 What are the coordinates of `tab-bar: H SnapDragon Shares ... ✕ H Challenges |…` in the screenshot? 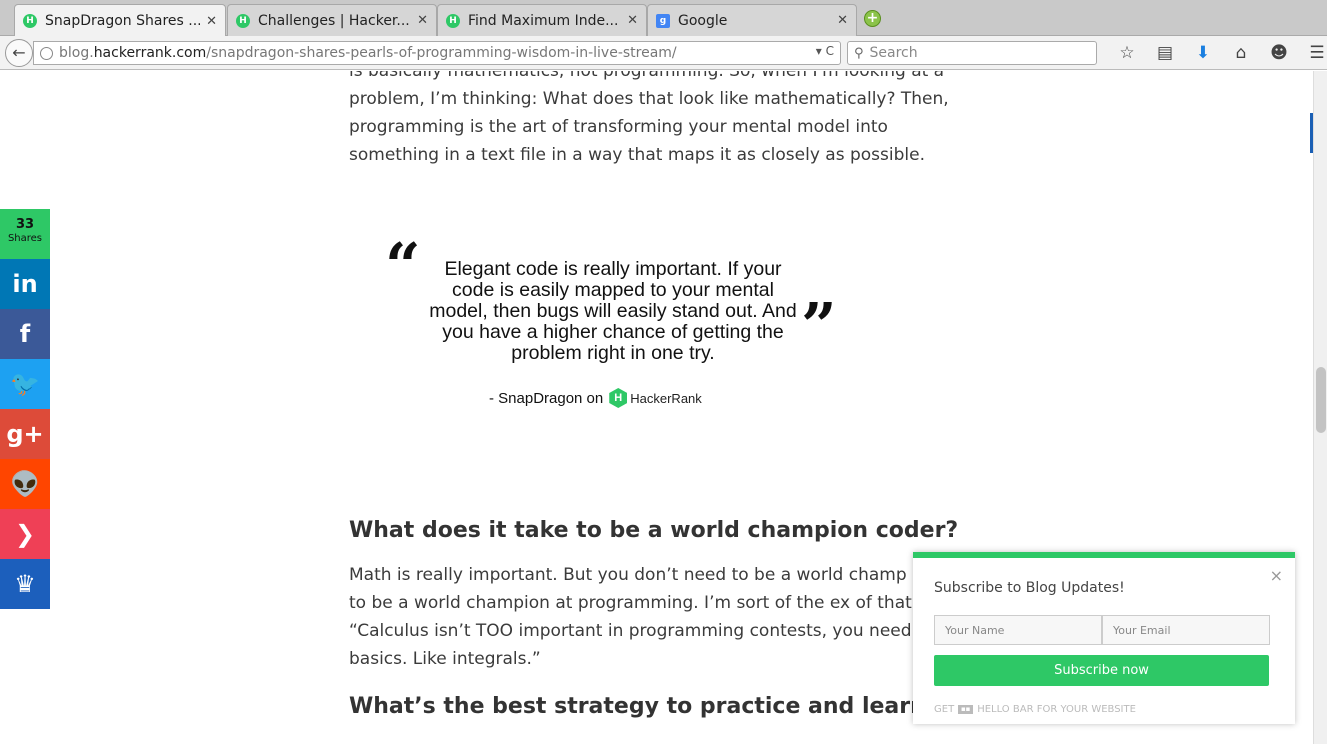 It's located at (663, 18).